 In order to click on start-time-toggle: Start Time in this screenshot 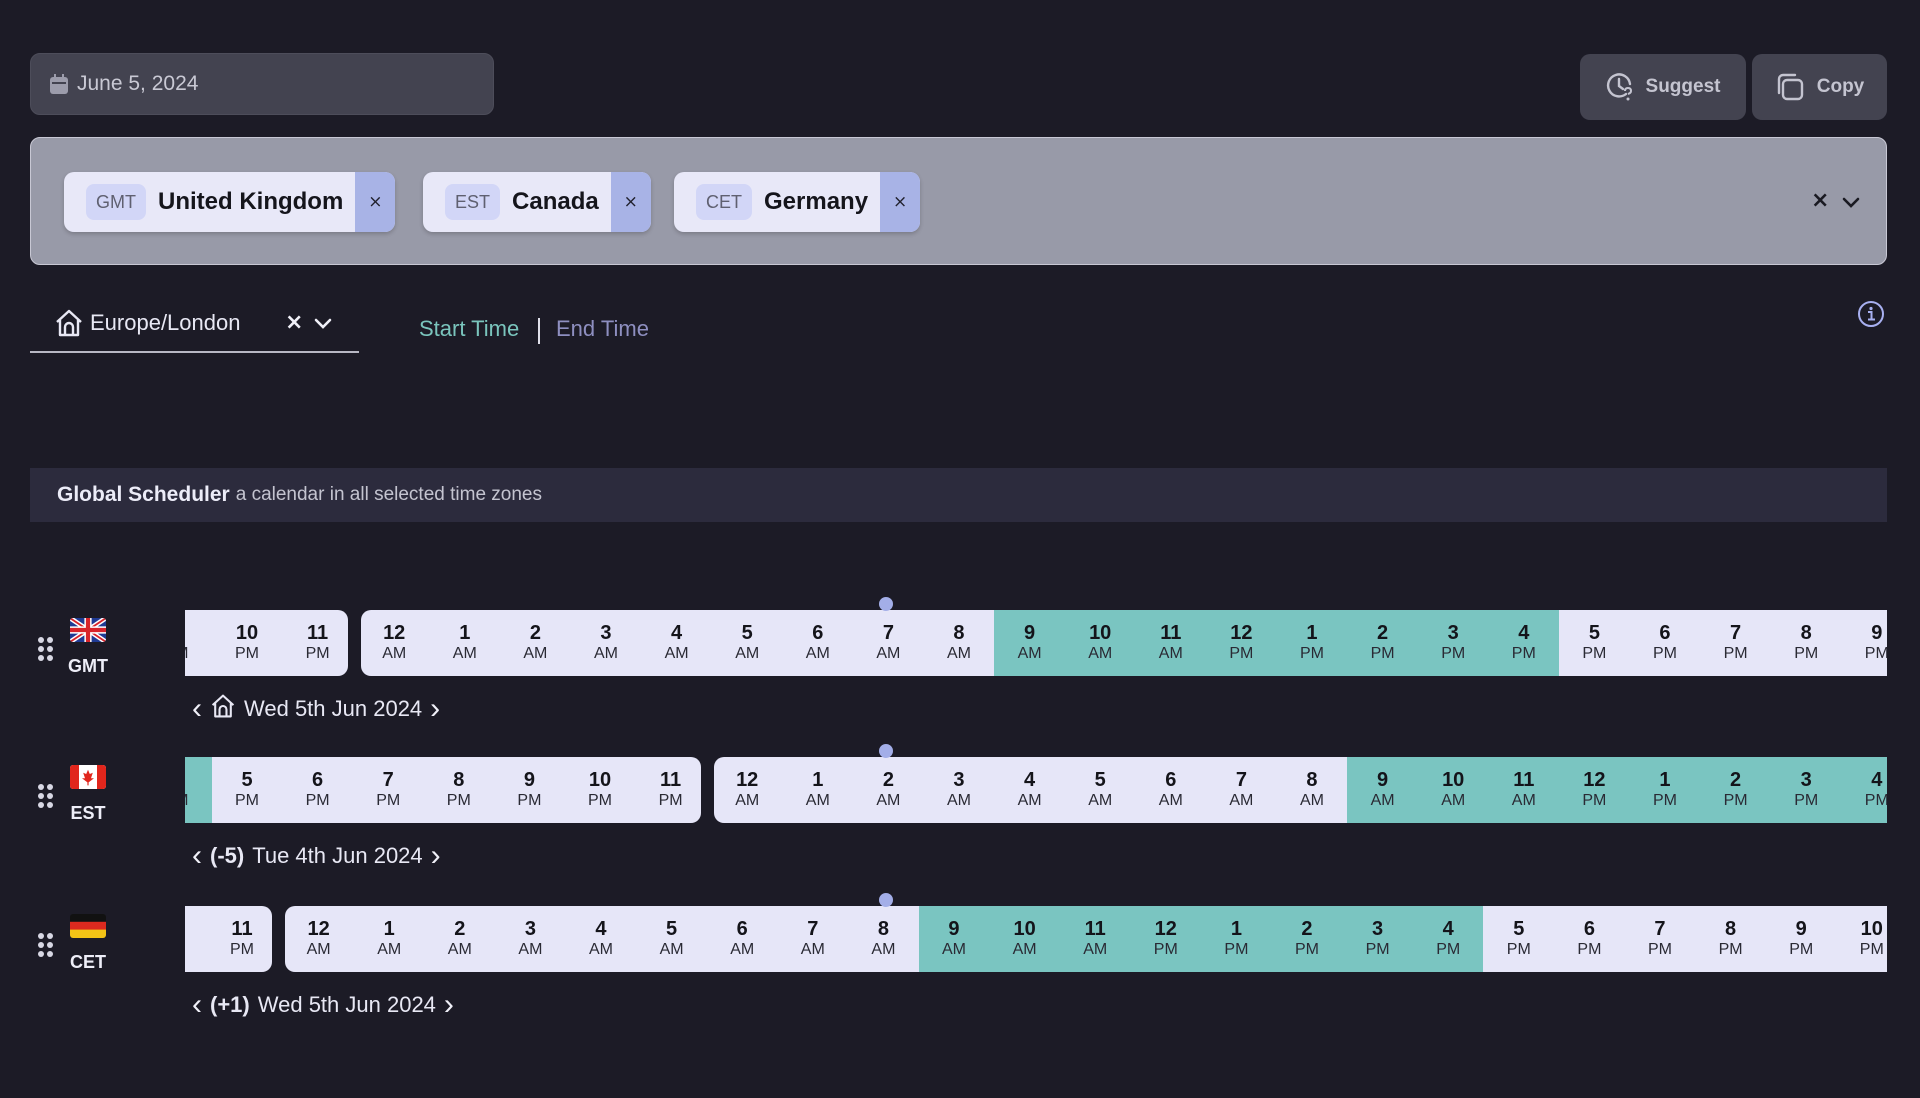, I will do `click(469, 329)`.